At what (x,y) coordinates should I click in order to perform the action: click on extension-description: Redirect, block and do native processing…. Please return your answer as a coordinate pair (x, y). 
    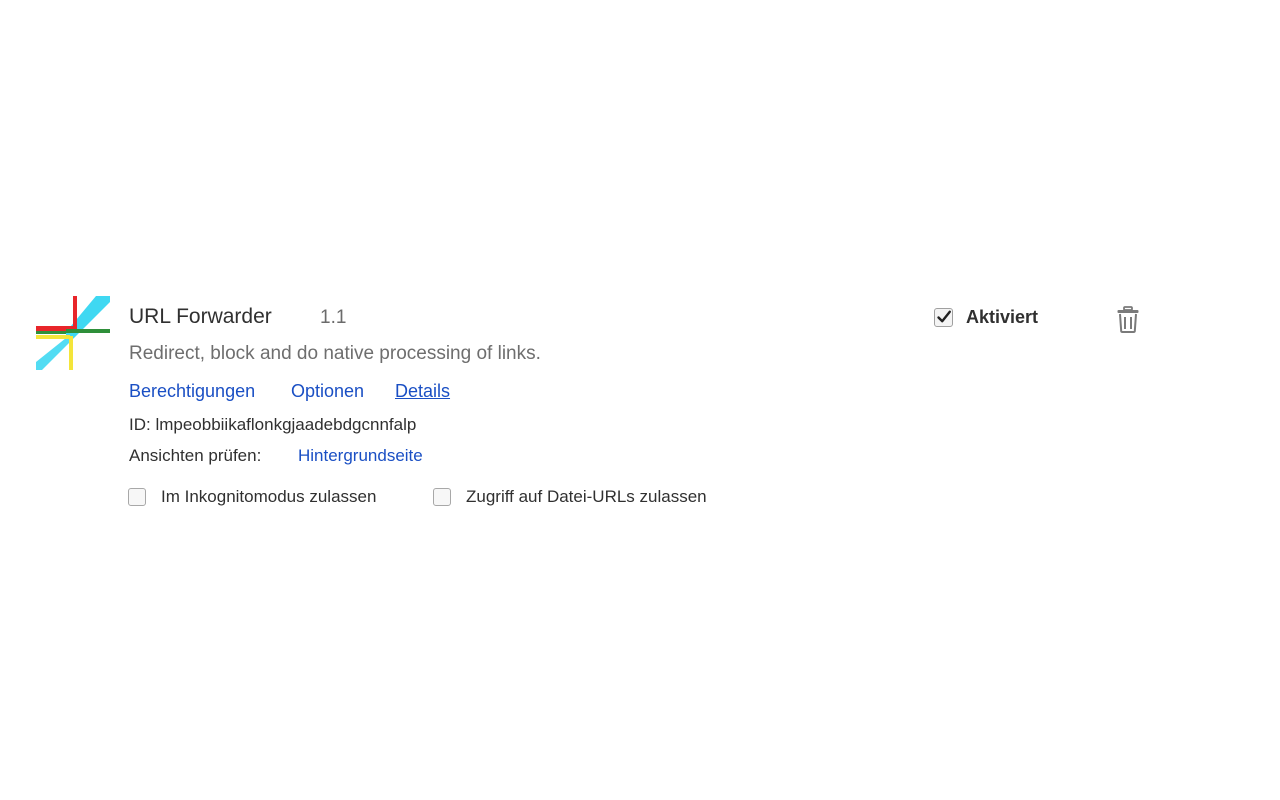
    Looking at the image, I should click on (335, 353).